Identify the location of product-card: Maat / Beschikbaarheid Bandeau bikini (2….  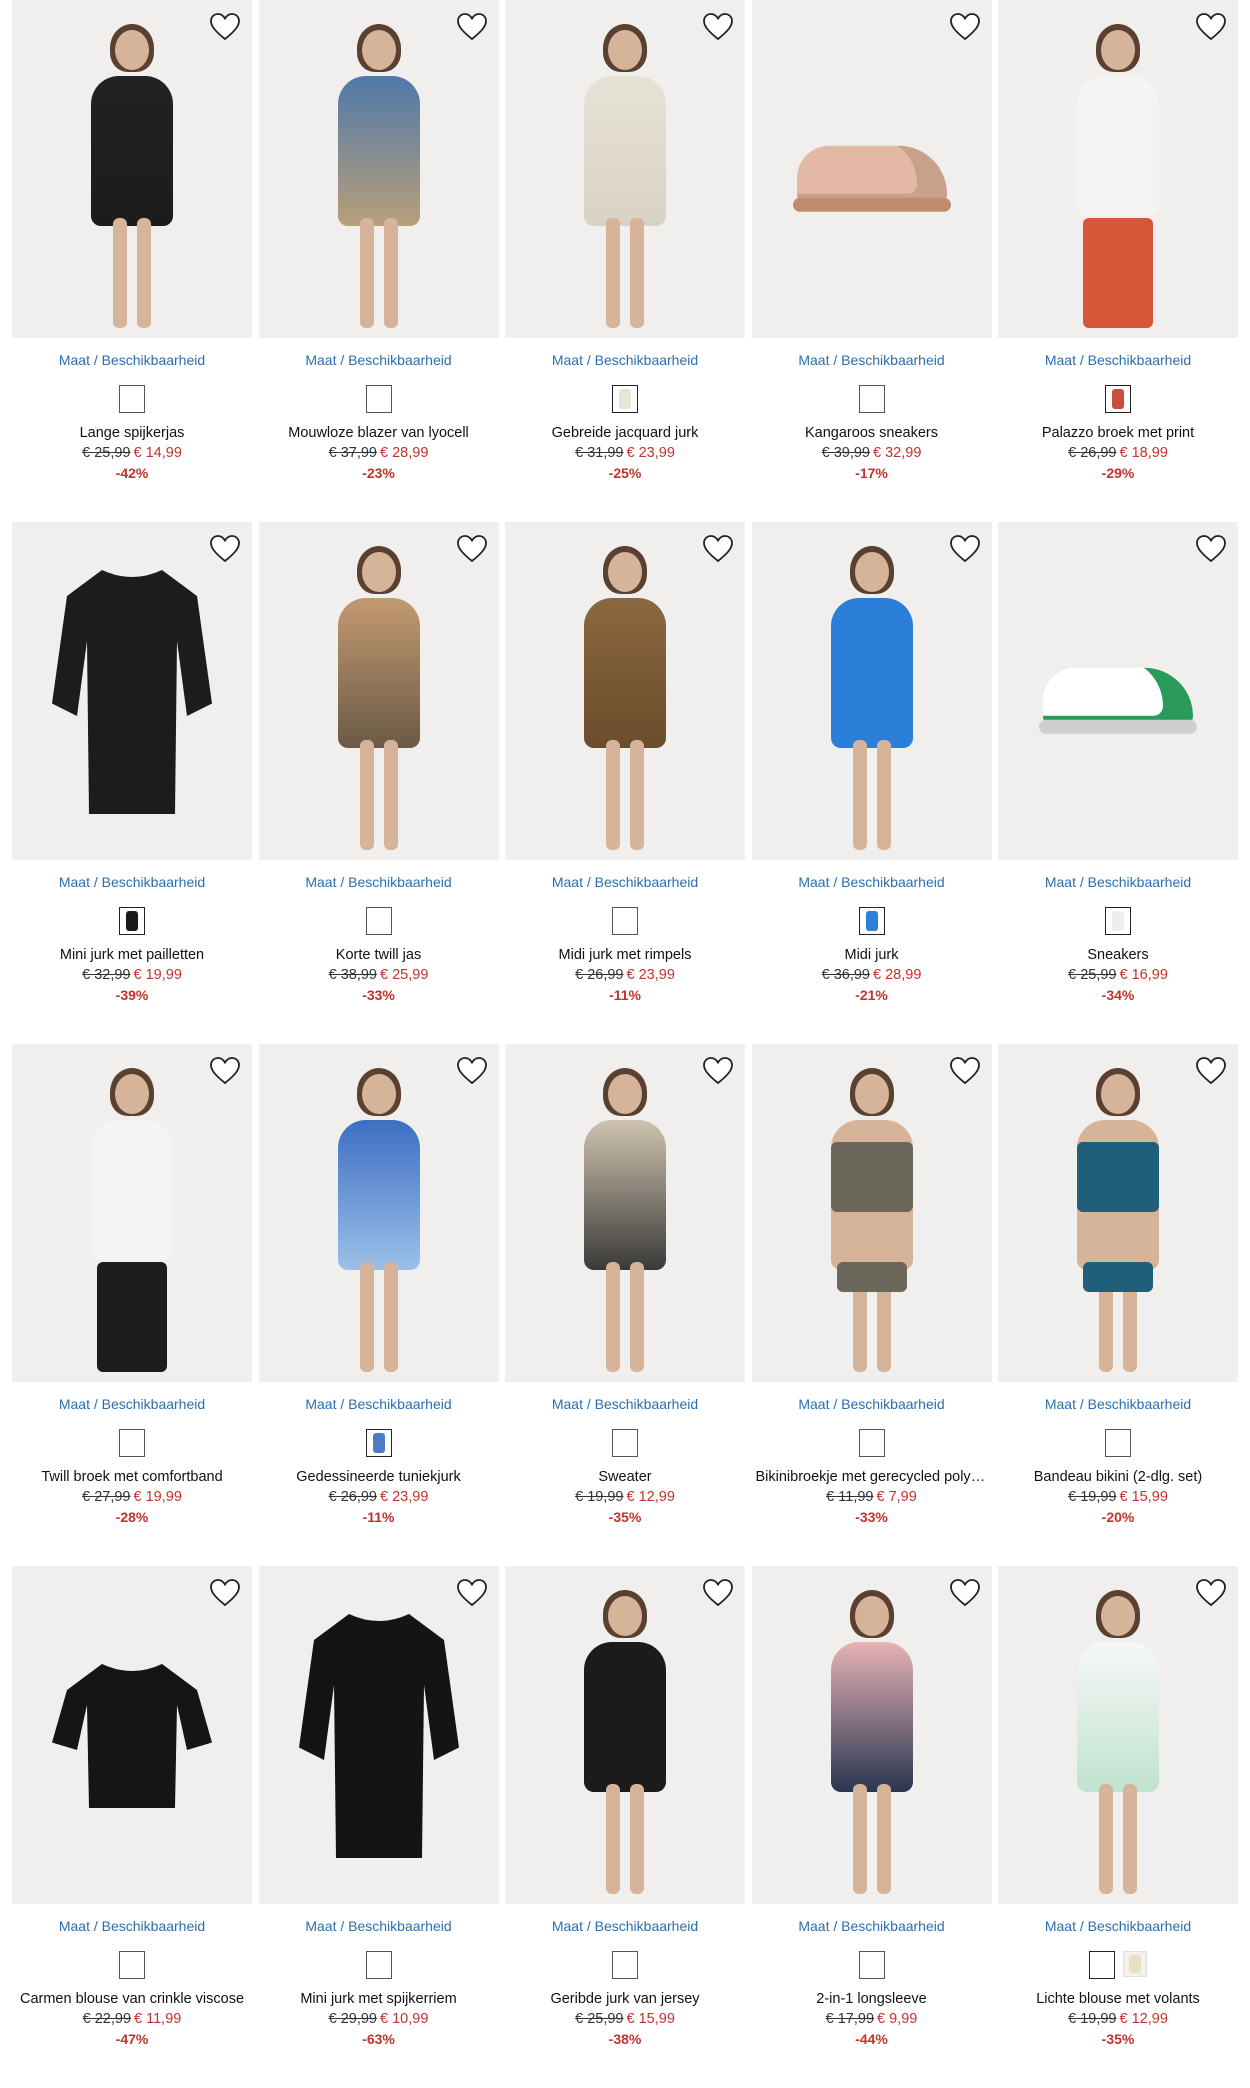
(1118, 1305).